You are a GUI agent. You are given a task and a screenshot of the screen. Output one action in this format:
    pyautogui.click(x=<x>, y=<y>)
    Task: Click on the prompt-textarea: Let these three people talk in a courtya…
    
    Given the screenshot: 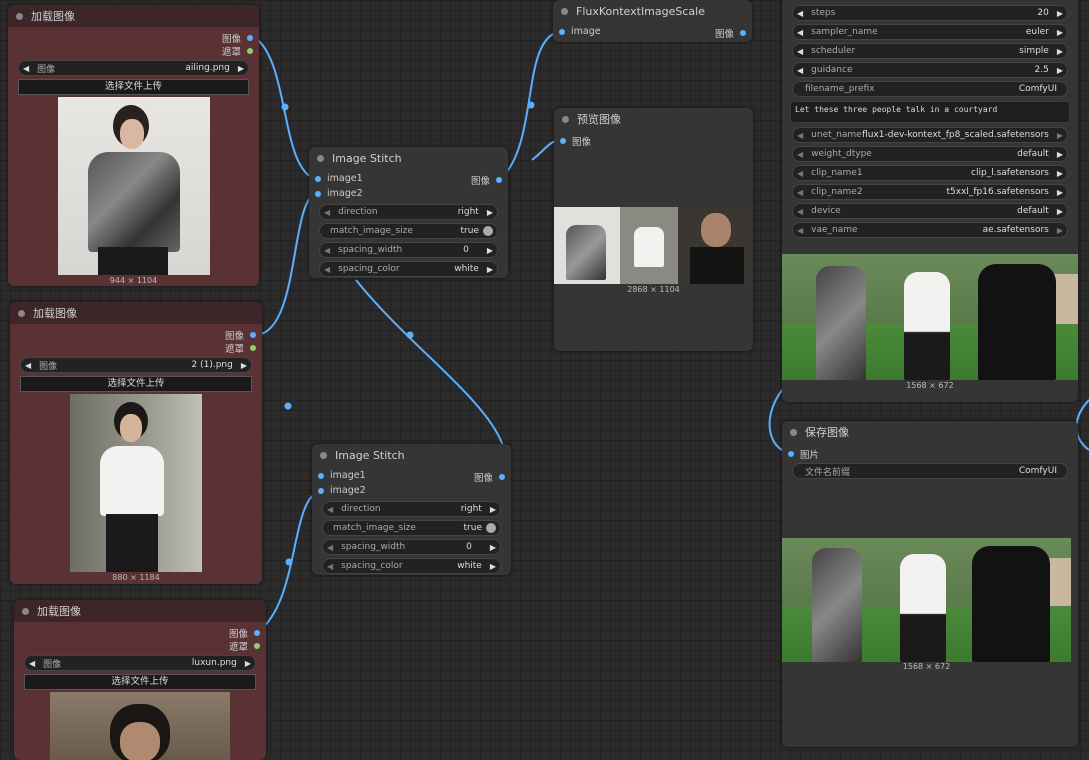 What is the action you would take?
    pyautogui.click(x=930, y=112)
    